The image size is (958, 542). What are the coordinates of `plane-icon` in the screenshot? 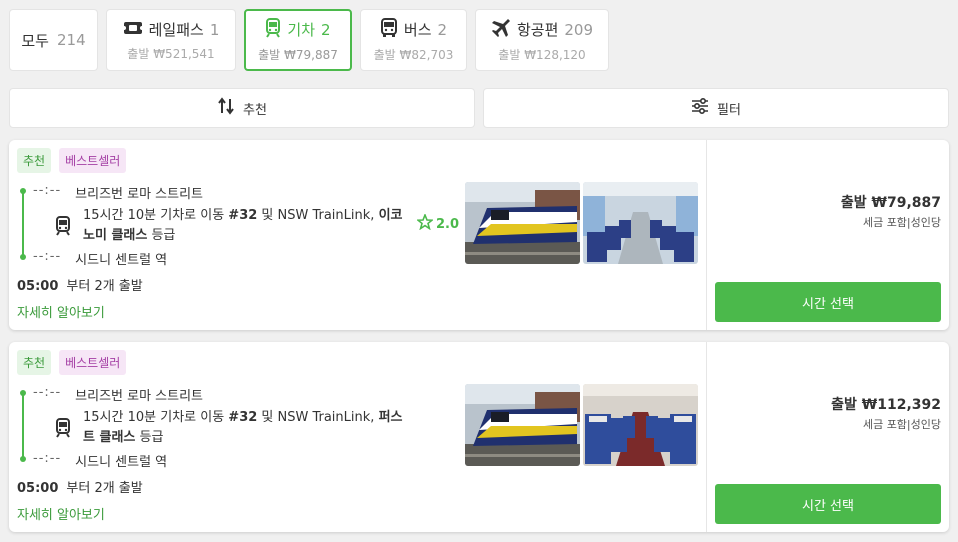 It's located at (501, 30).